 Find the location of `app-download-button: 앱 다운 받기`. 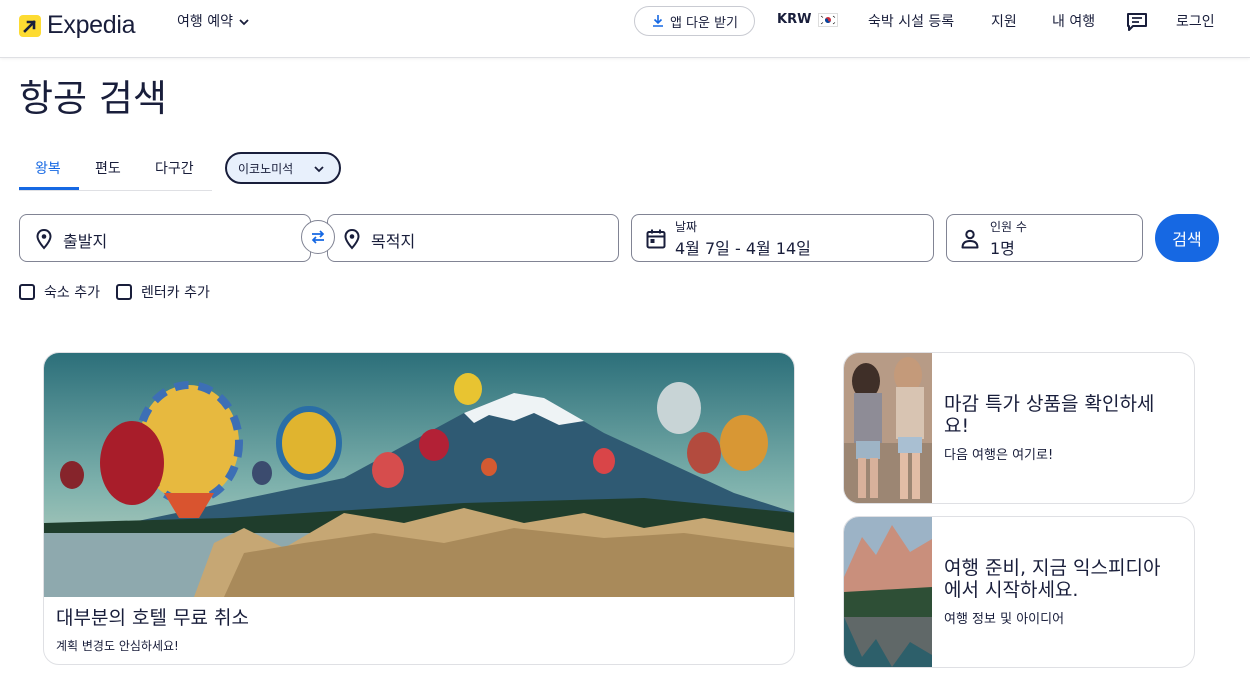

app-download-button: 앱 다운 받기 is located at coordinates (694, 21).